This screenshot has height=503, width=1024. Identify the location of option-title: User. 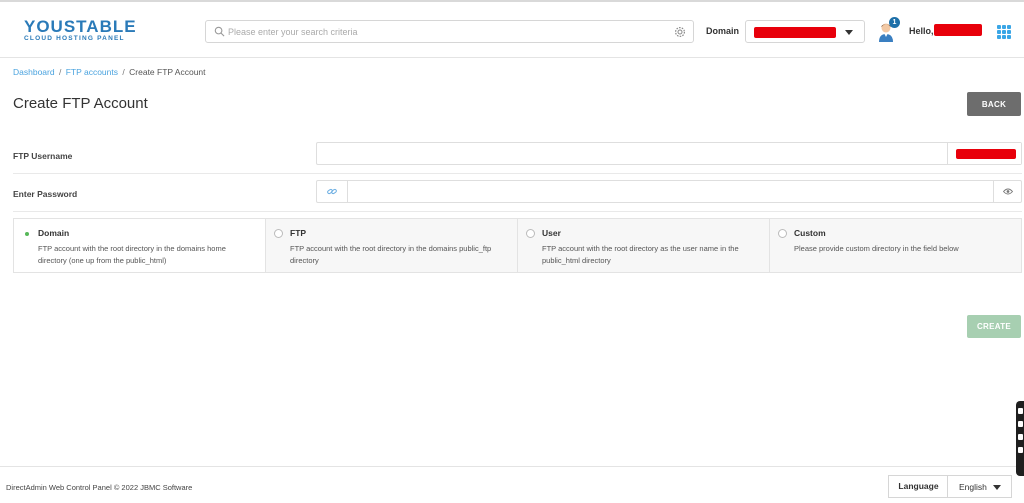
(551, 233).